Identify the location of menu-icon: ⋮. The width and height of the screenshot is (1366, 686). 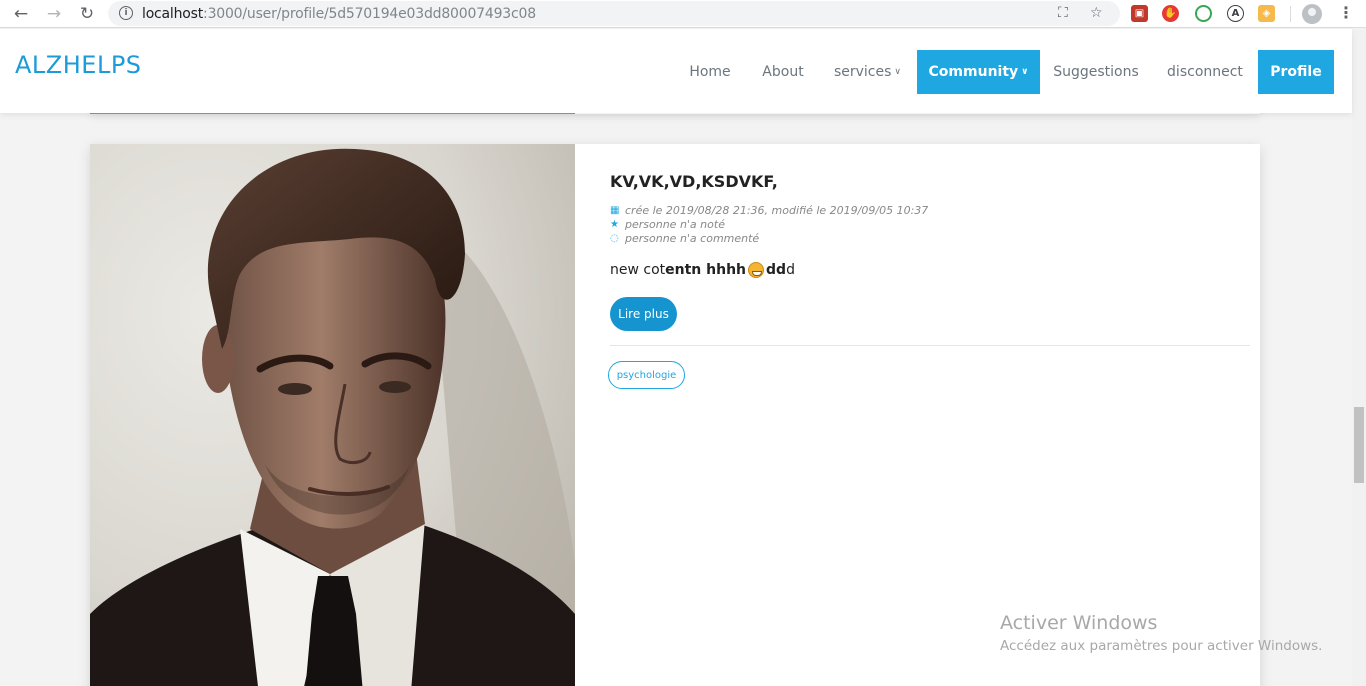
(1346, 12).